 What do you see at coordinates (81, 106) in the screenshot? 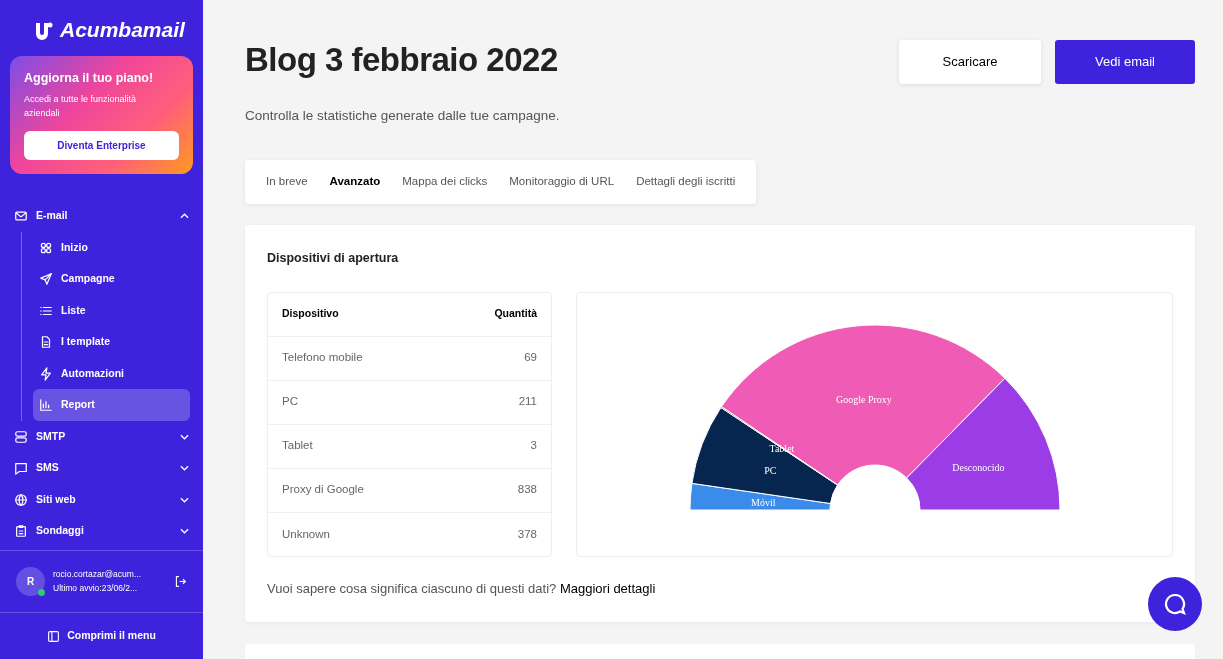
I see `promo-text: Accedi a tutte le funzionalità aziendali` at bounding box center [81, 106].